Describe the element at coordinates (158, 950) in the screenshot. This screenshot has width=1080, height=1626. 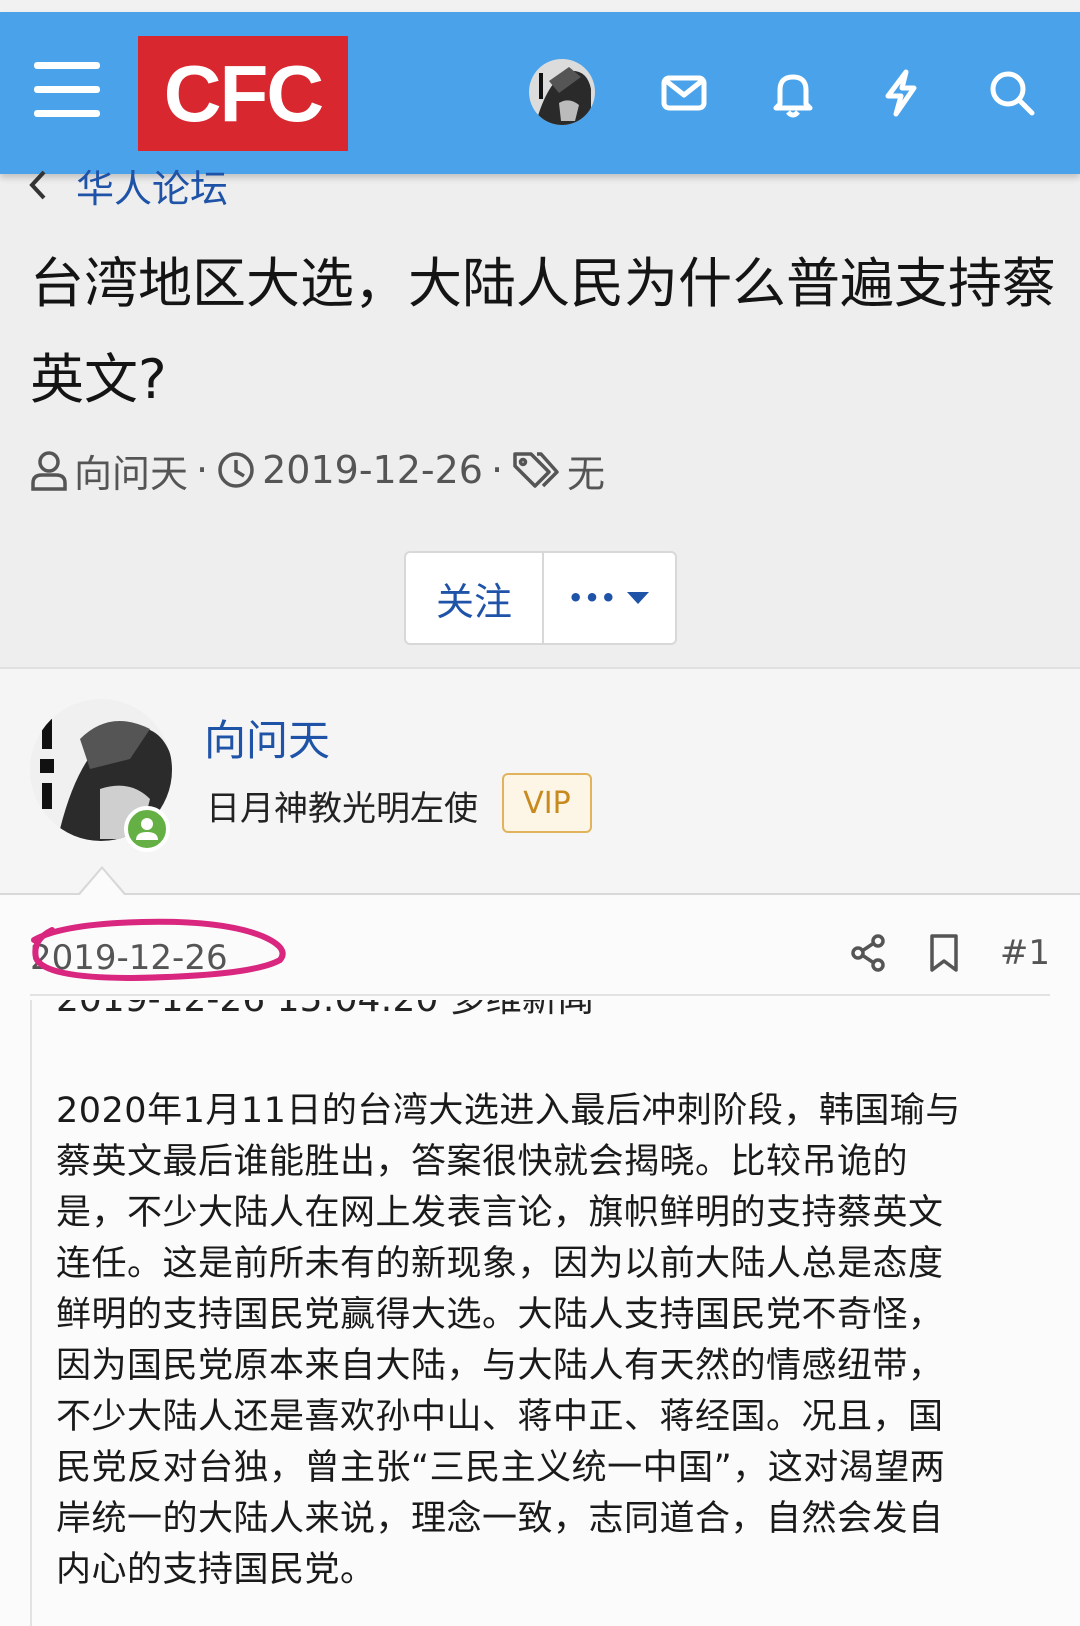
I see `highlight-circle-annotation` at that location.